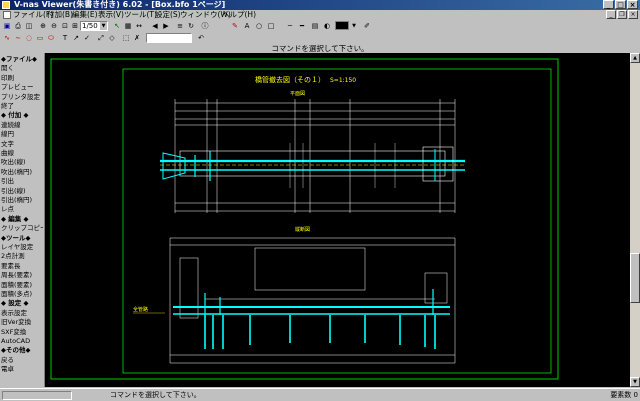 The height and width of the screenshot is (401, 640). Describe the element at coordinates (635, 382) in the screenshot. I see `scroll-down-icon: ▼` at that location.